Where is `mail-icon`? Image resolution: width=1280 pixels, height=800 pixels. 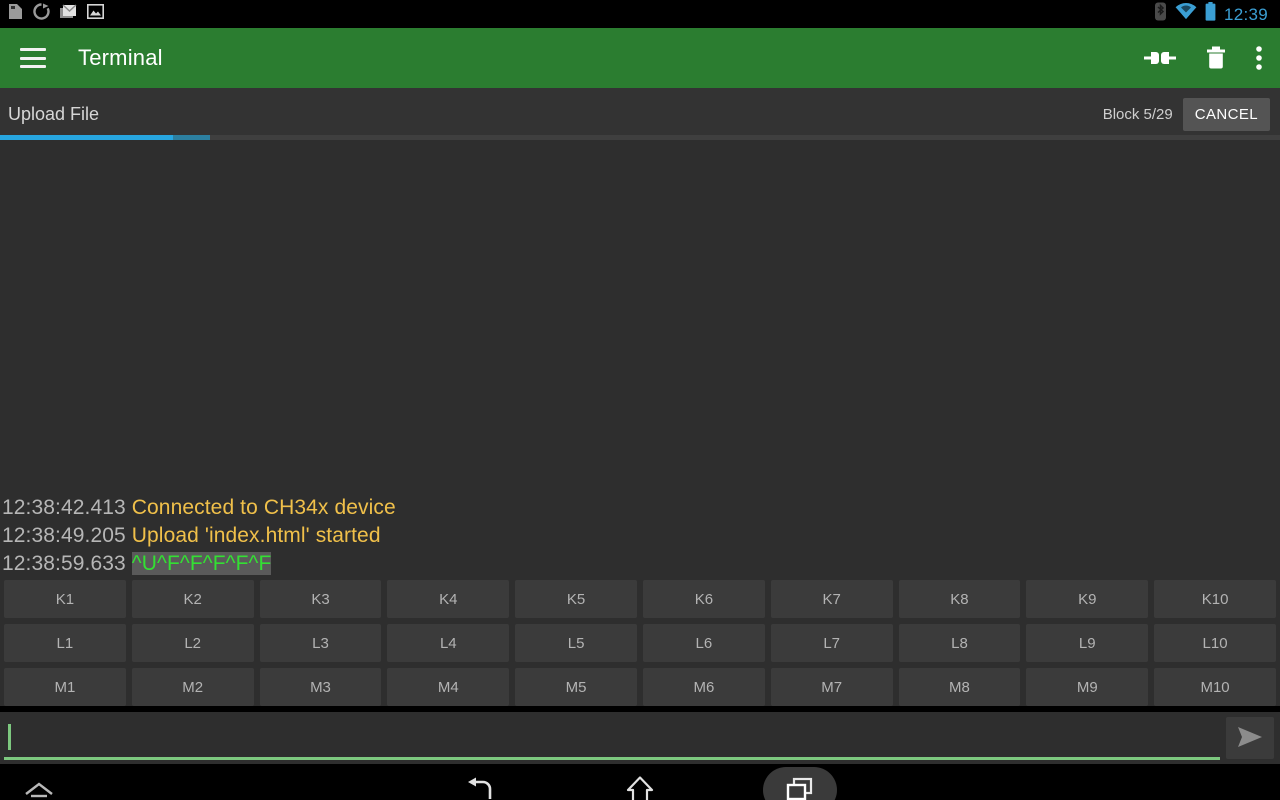 mail-icon is located at coordinates (68, 14).